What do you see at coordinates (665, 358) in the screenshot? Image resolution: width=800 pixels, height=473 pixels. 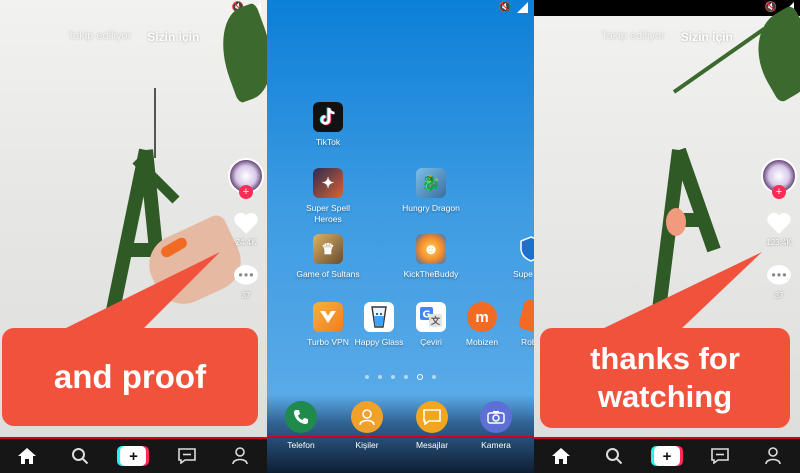 I see `caption-text-line1: thanks for` at bounding box center [665, 358].